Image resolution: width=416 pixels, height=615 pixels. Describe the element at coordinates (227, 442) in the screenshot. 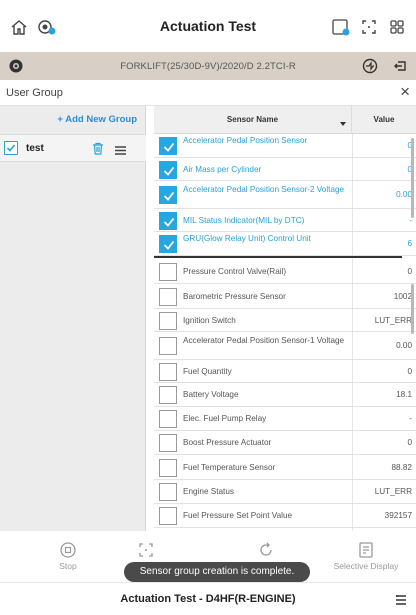

I see `sensor-name: Boost Pressure Actuator` at that location.